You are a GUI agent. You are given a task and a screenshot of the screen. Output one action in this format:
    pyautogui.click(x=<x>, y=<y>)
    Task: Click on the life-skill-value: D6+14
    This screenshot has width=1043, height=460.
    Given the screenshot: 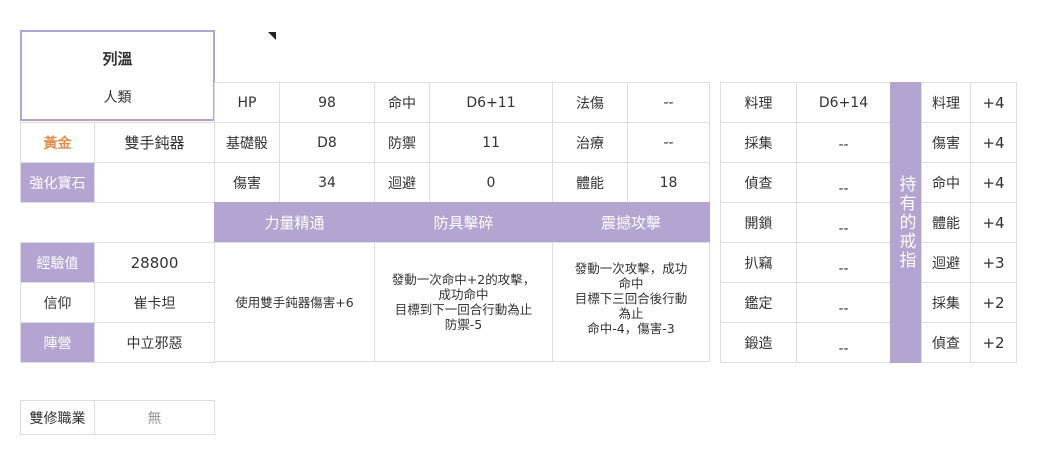 What is the action you would take?
    pyautogui.click(x=843, y=102)
    